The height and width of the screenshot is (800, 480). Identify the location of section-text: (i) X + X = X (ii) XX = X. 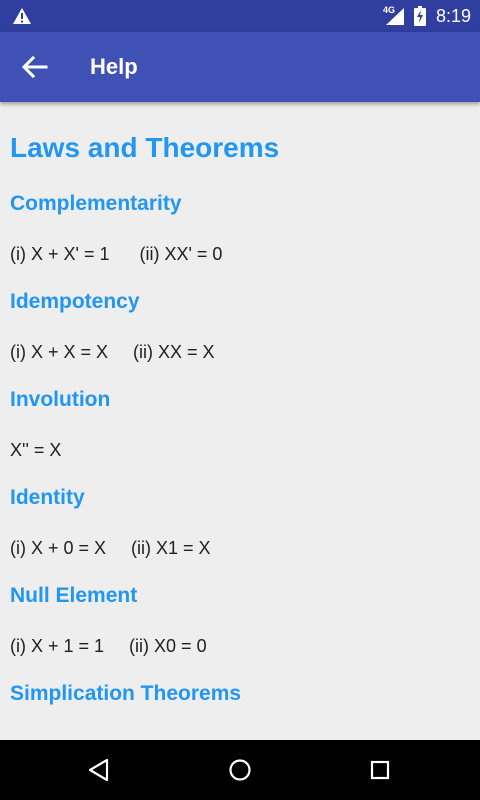
(112, 352).